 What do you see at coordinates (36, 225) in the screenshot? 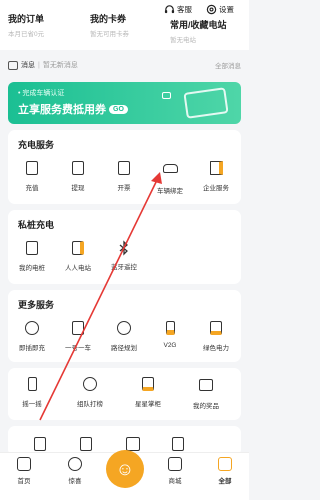
I see `private-charging-title: 私桩充电` at bounding box center [36, 225].